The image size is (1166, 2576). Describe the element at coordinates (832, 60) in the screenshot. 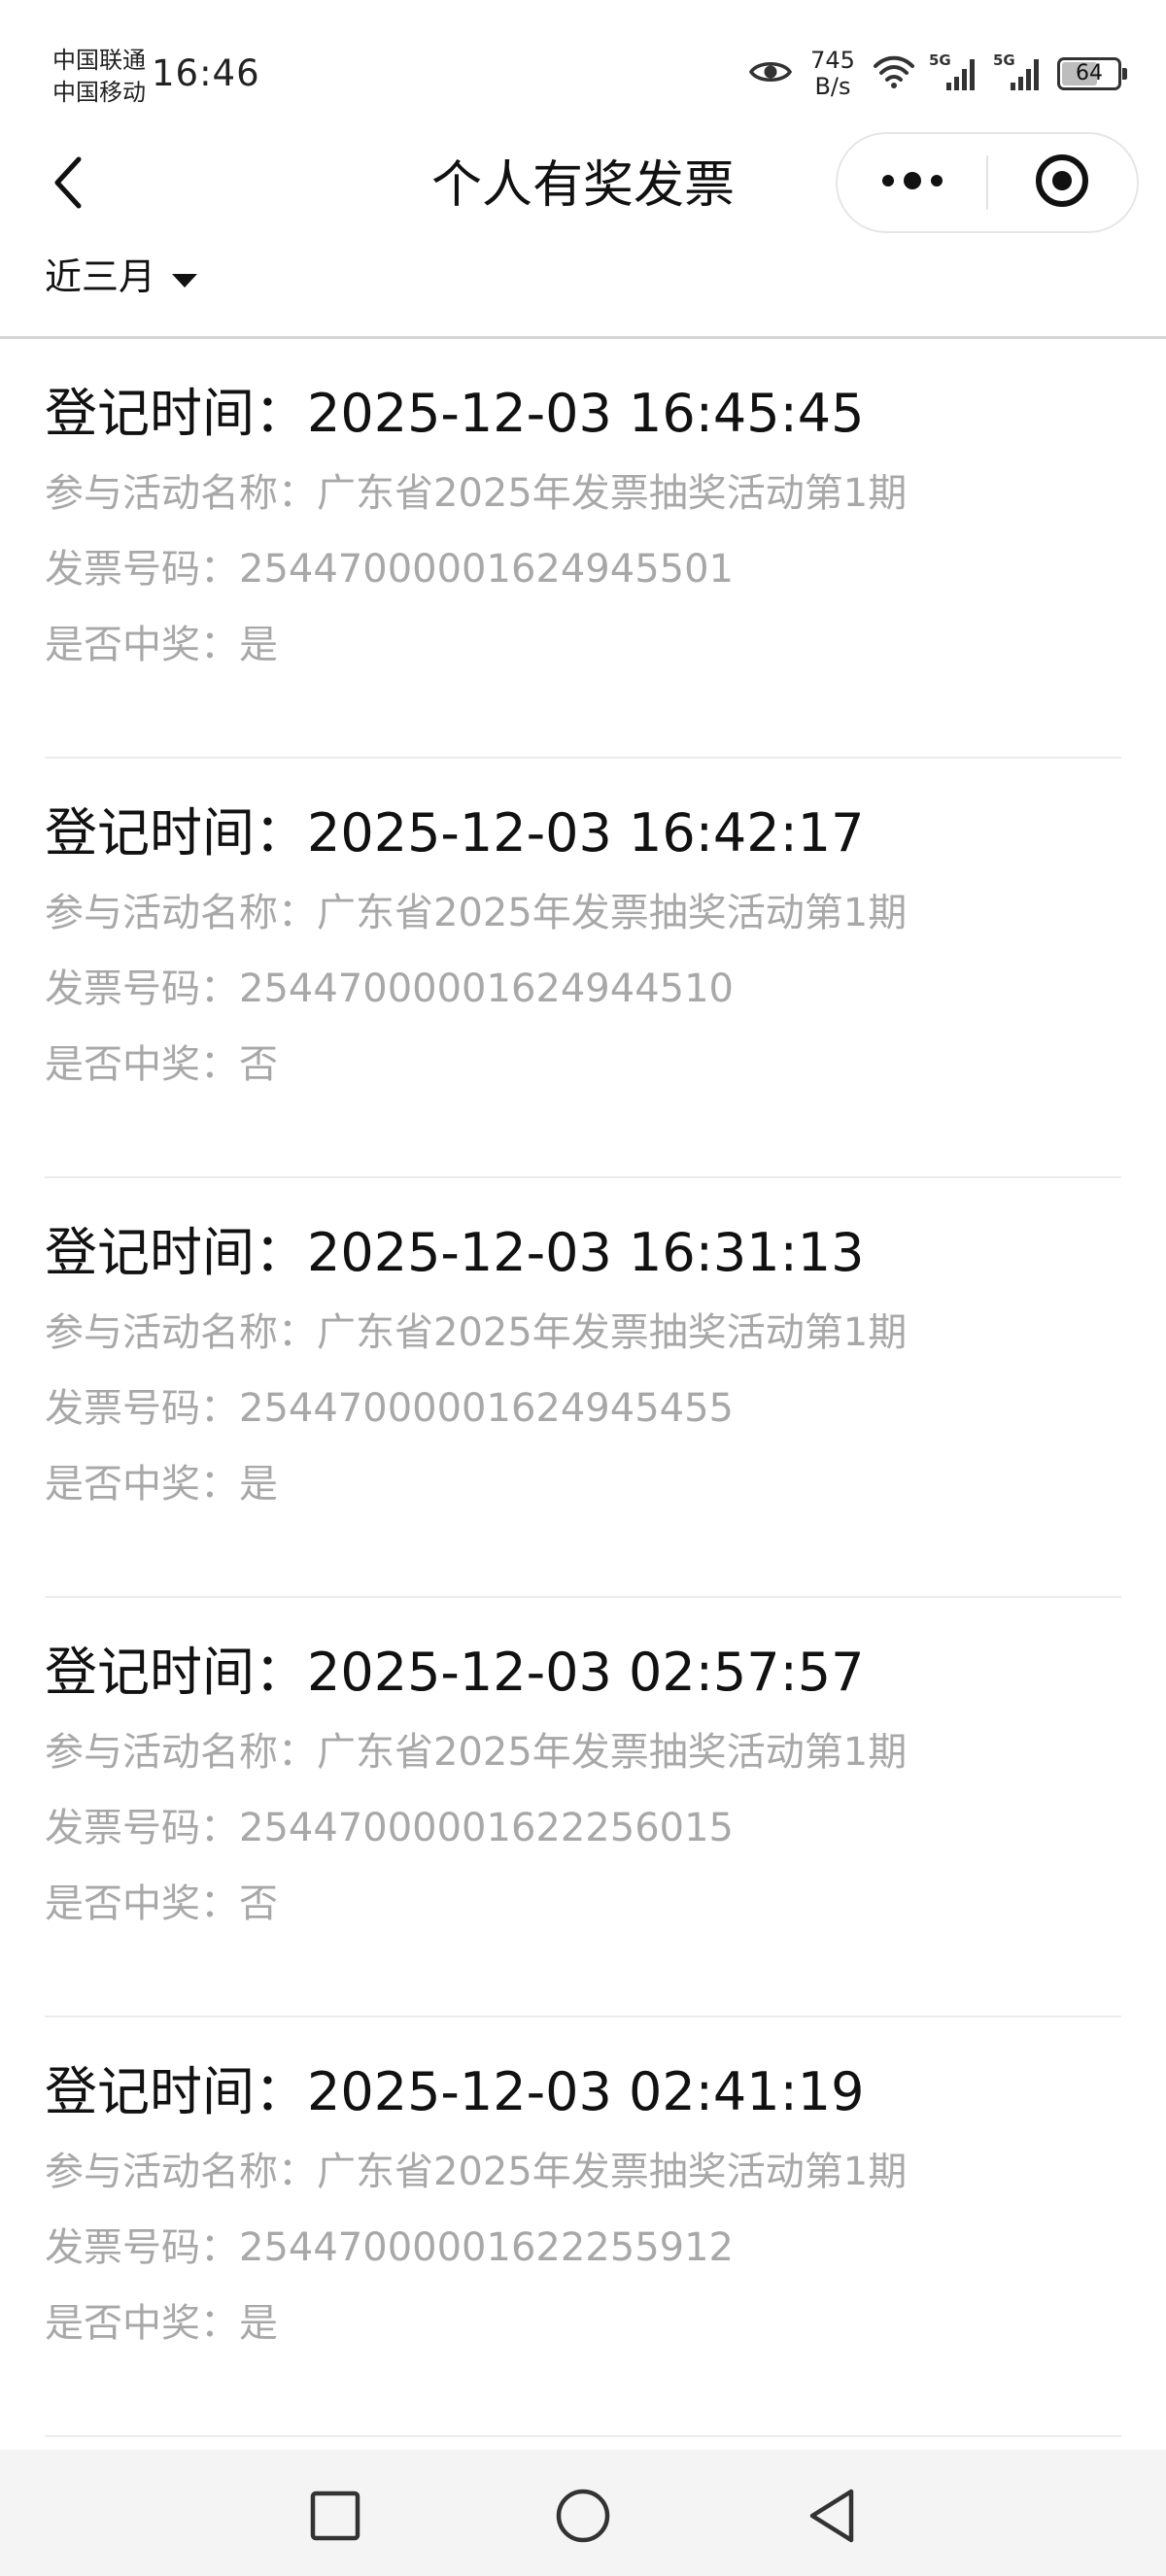

I see `net-speed-value: 745` at that location.